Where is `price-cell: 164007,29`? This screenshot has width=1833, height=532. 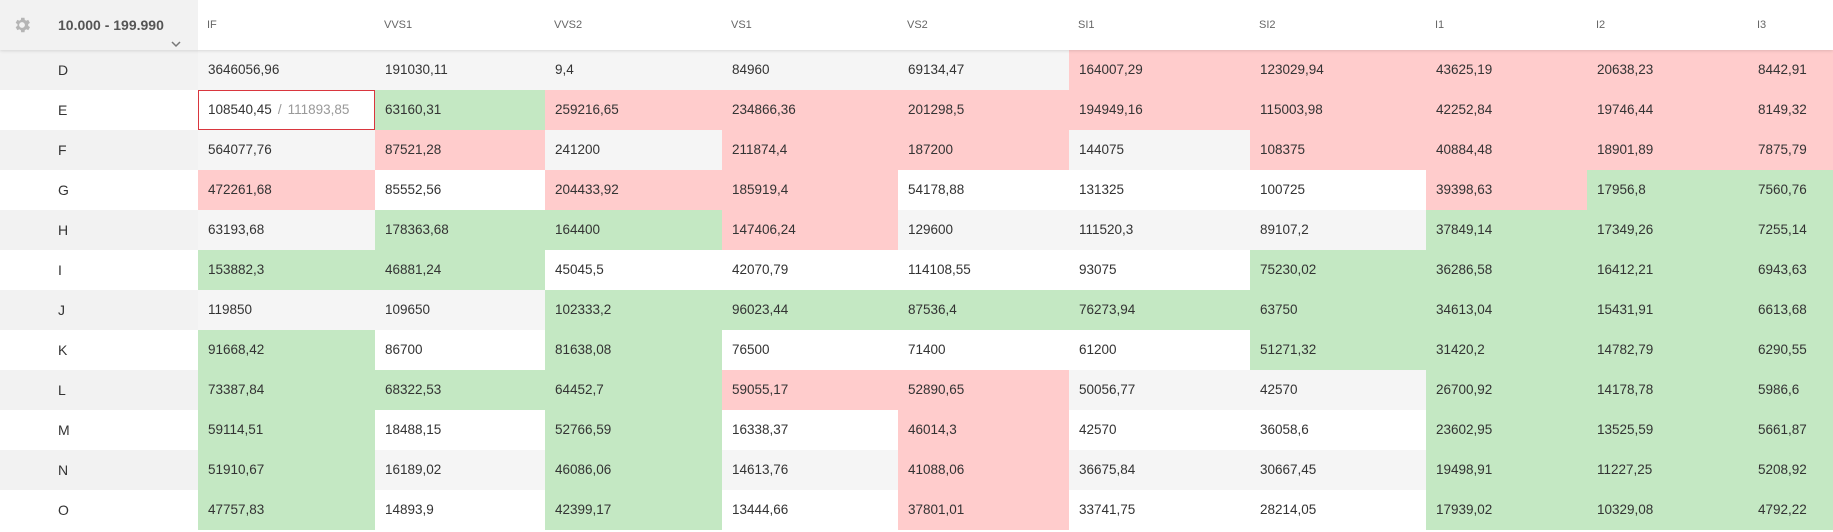
price-cell: 164007,29 is located at coordinates (1159, 70).